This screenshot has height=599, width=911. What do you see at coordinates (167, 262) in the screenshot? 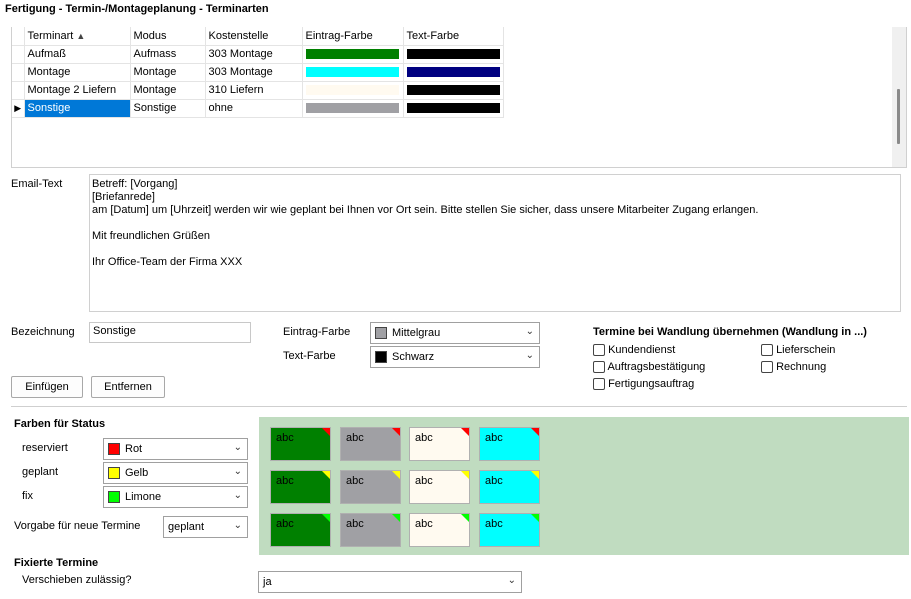
I see `email-line: Ihr Office-Team der Firma XXX` at bounding box center [167, 262].